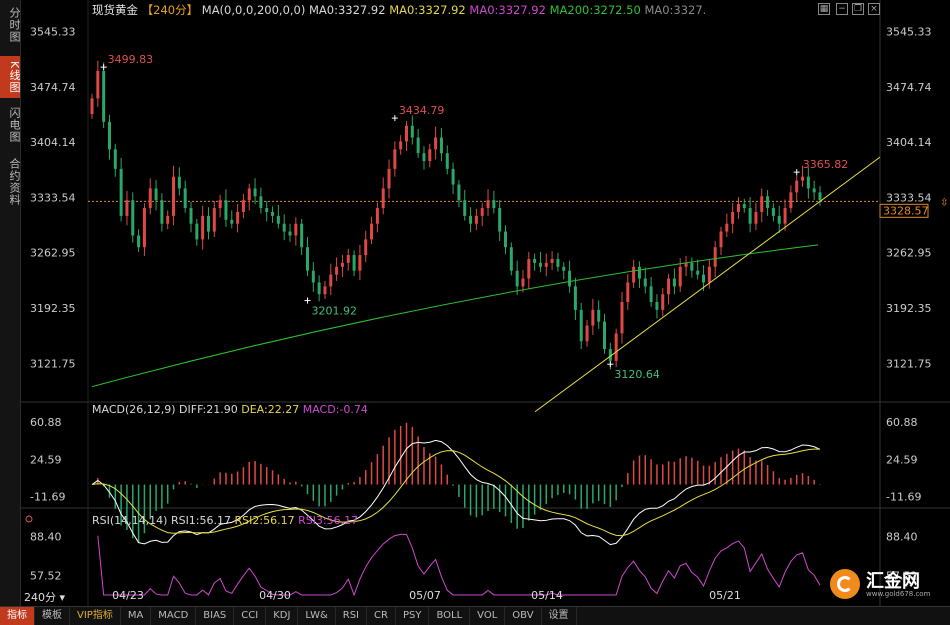 The width and height of the screenshot is (950, 625). What do you see at coordinates (128, 595) in the screenshot?
I see `date-axis-label: 04/23` at bounding box center [128, 595].